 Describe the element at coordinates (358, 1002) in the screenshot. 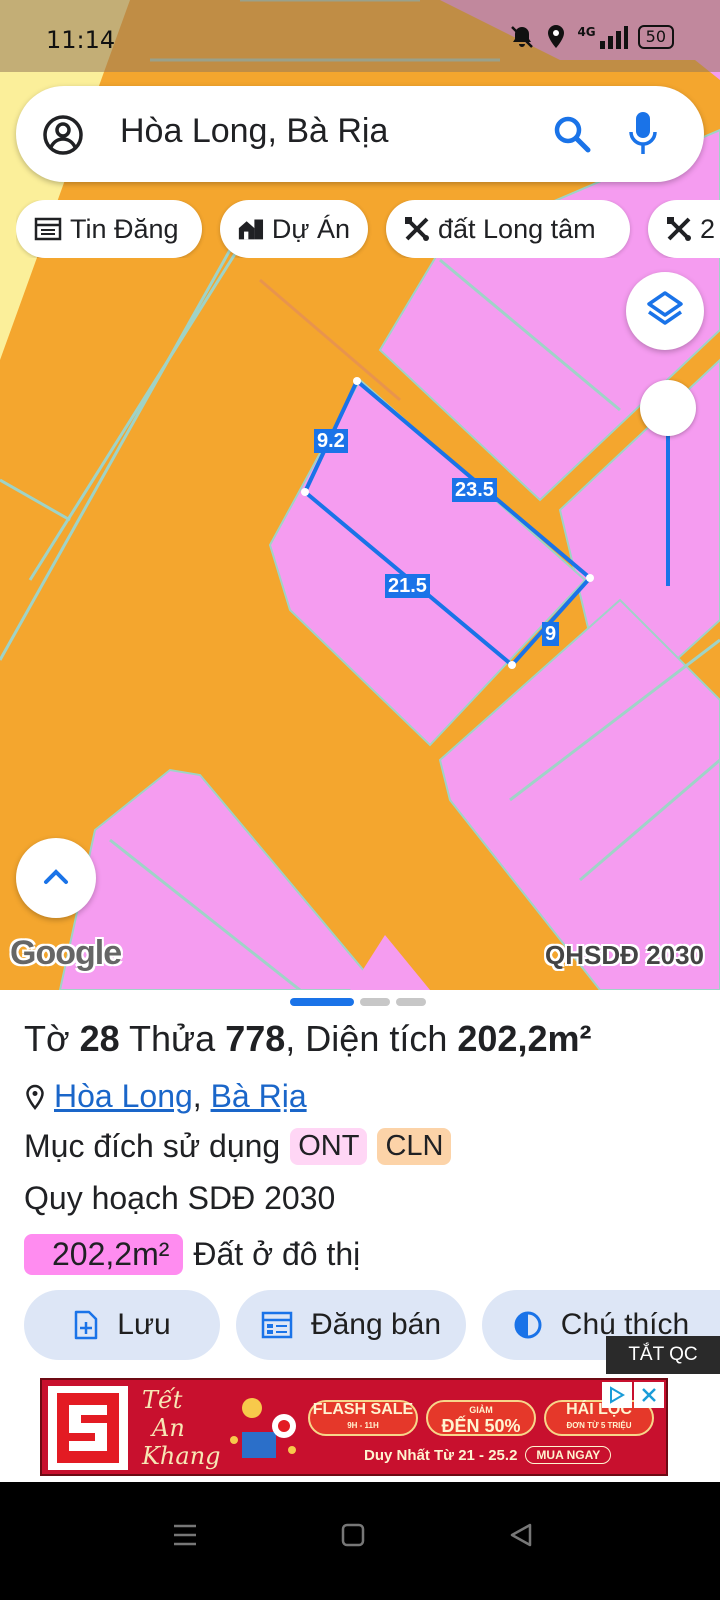

I see `sheet-pager` at that location.